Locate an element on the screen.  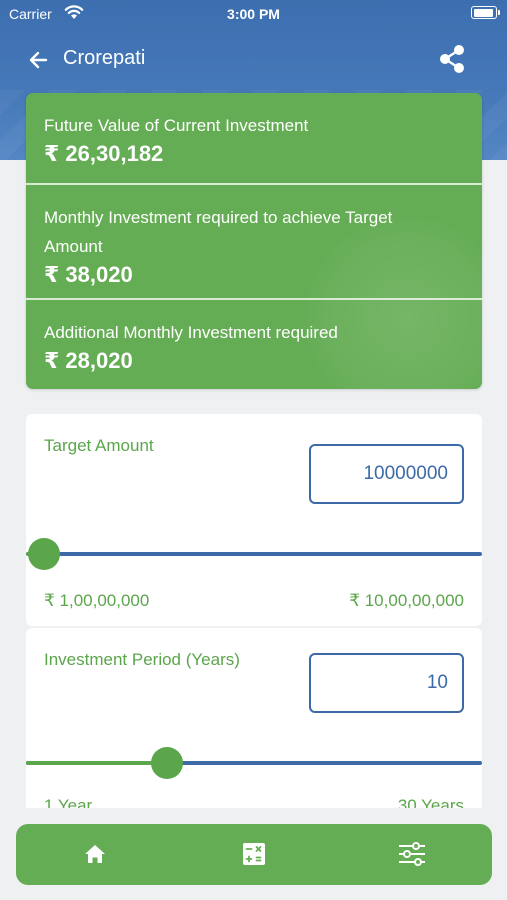
back-arrow-icon is located at coordinates (39, 60).